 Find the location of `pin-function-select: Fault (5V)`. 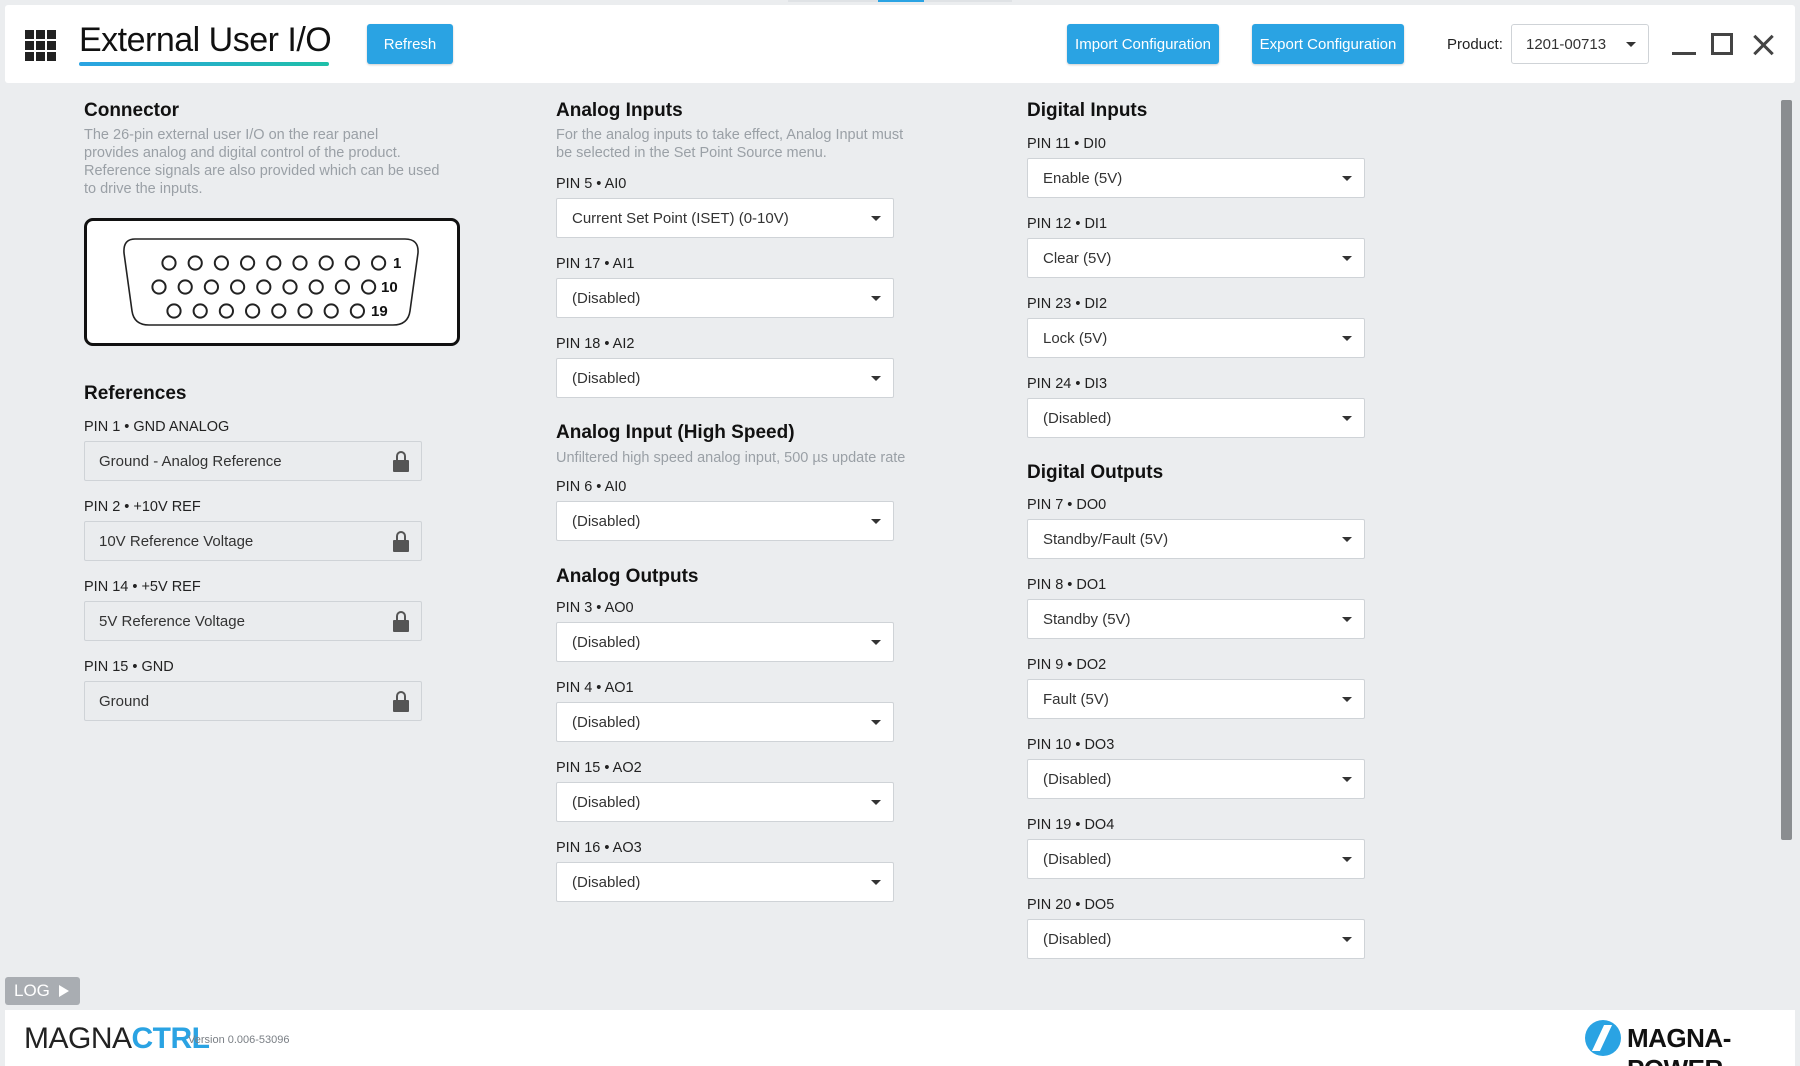

pin-function-select: Fault (5V) is located at coordinates (1196, 699).